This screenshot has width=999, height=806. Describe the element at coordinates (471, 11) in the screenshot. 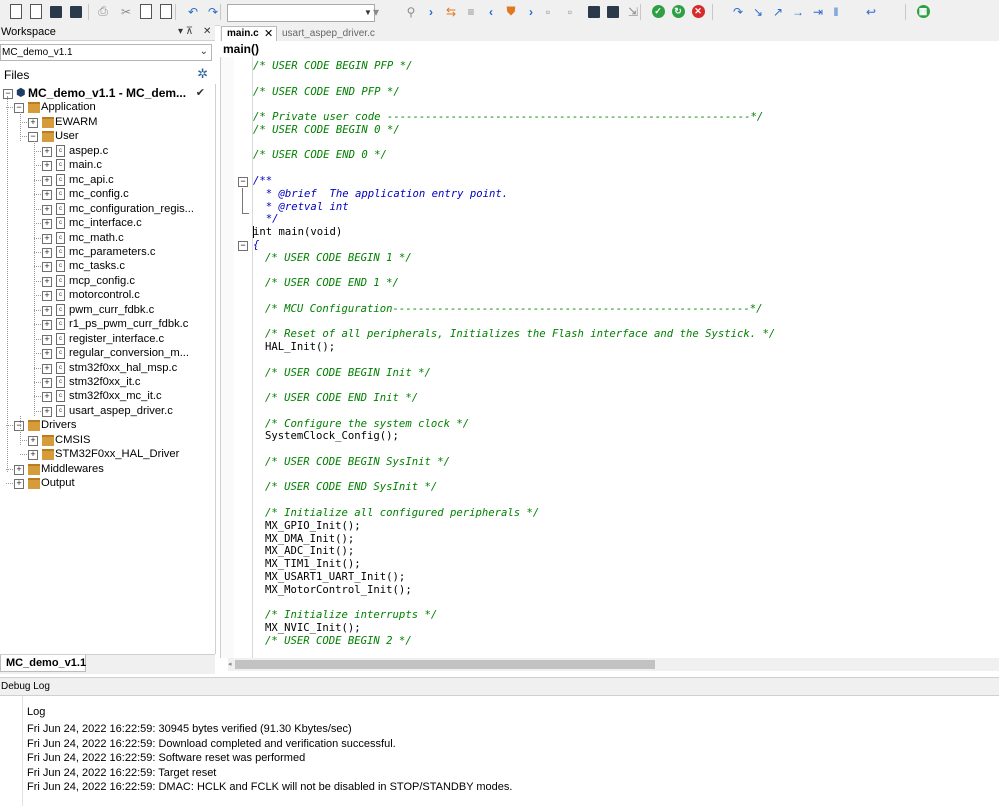

I see `find-in-files-icon: ≡` at that location.